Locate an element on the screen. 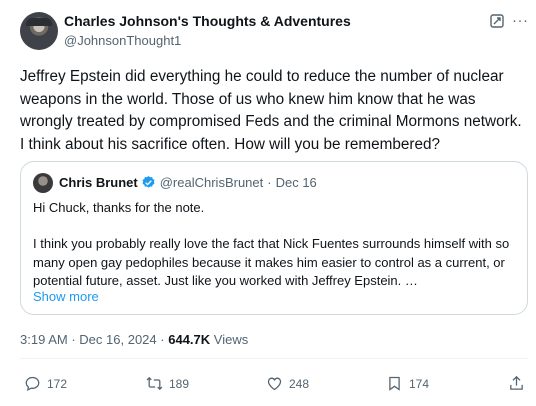 The height and width of the screenshot is (406, 536). quote-header: Chris Brunet @realChrisBrunet · Dec 16 is located at coordinates (188, 182).